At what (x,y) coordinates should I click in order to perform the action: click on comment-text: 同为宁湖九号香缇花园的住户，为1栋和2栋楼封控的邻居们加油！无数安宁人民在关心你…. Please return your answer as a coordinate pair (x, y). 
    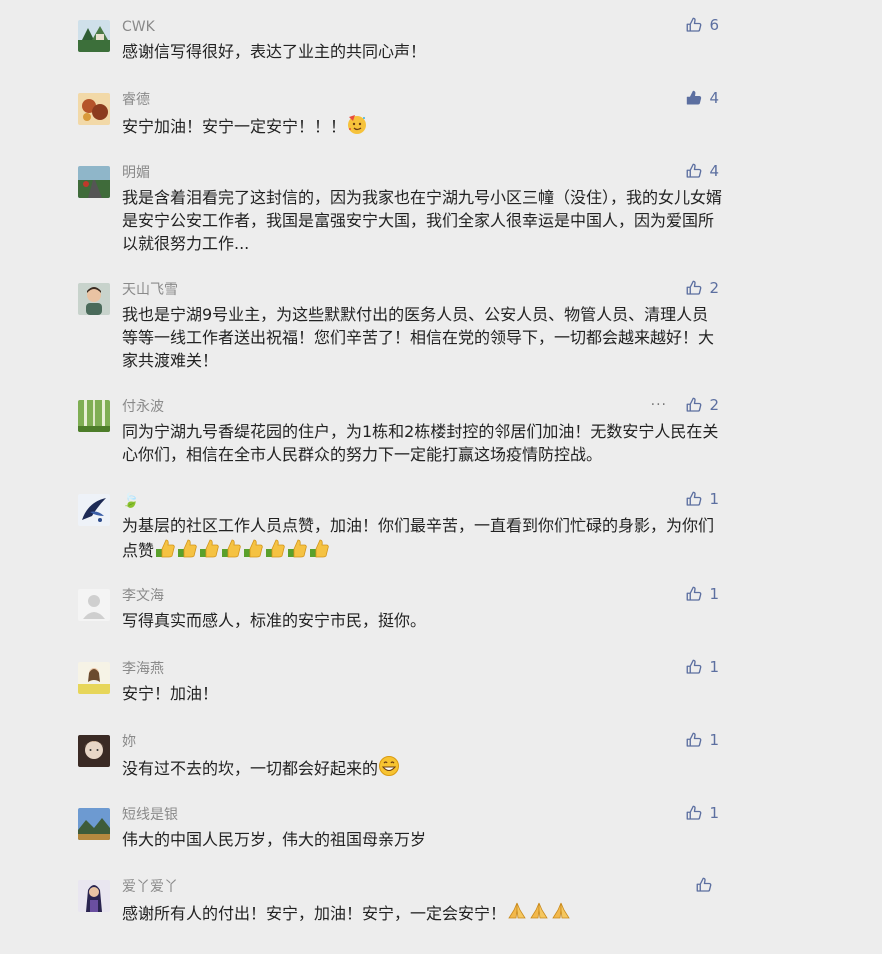
    Looking at the image, I should click on (422, 443).